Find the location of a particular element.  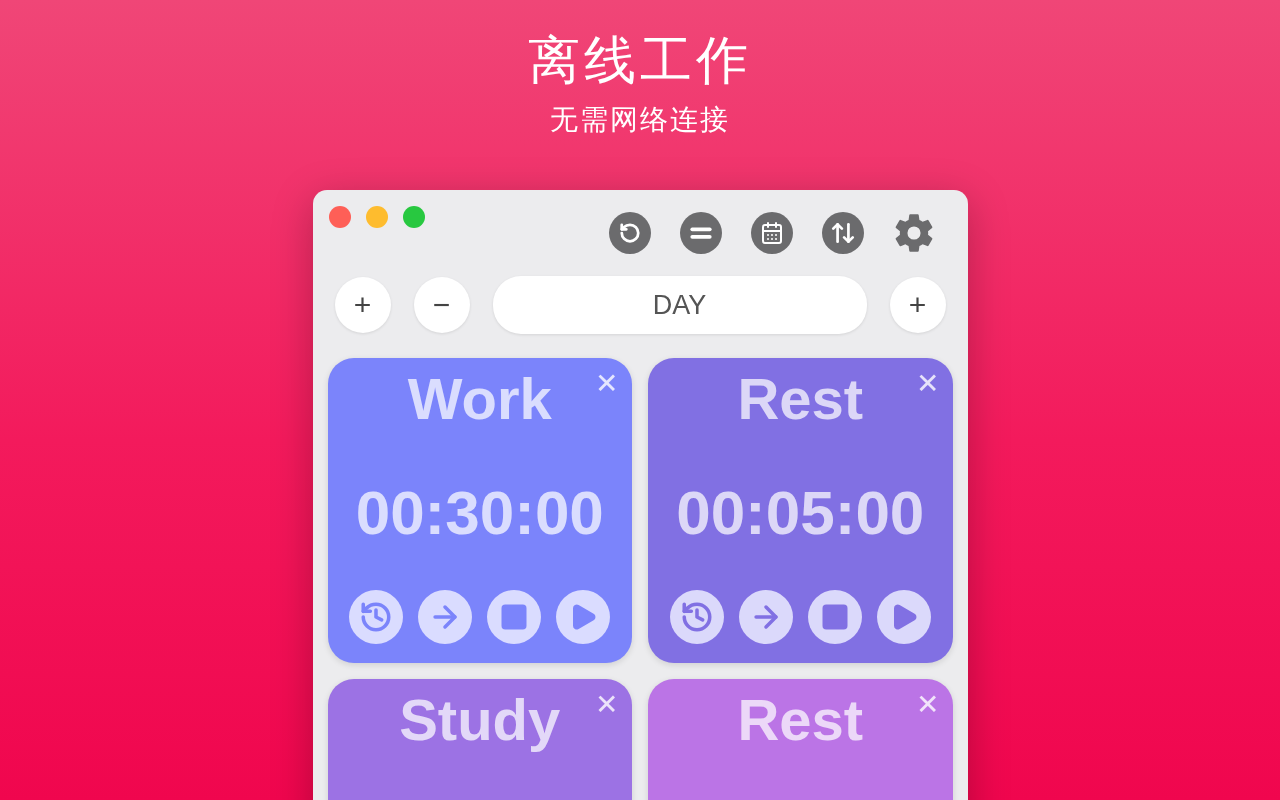

equal-button is located at coordinates (700, 233).